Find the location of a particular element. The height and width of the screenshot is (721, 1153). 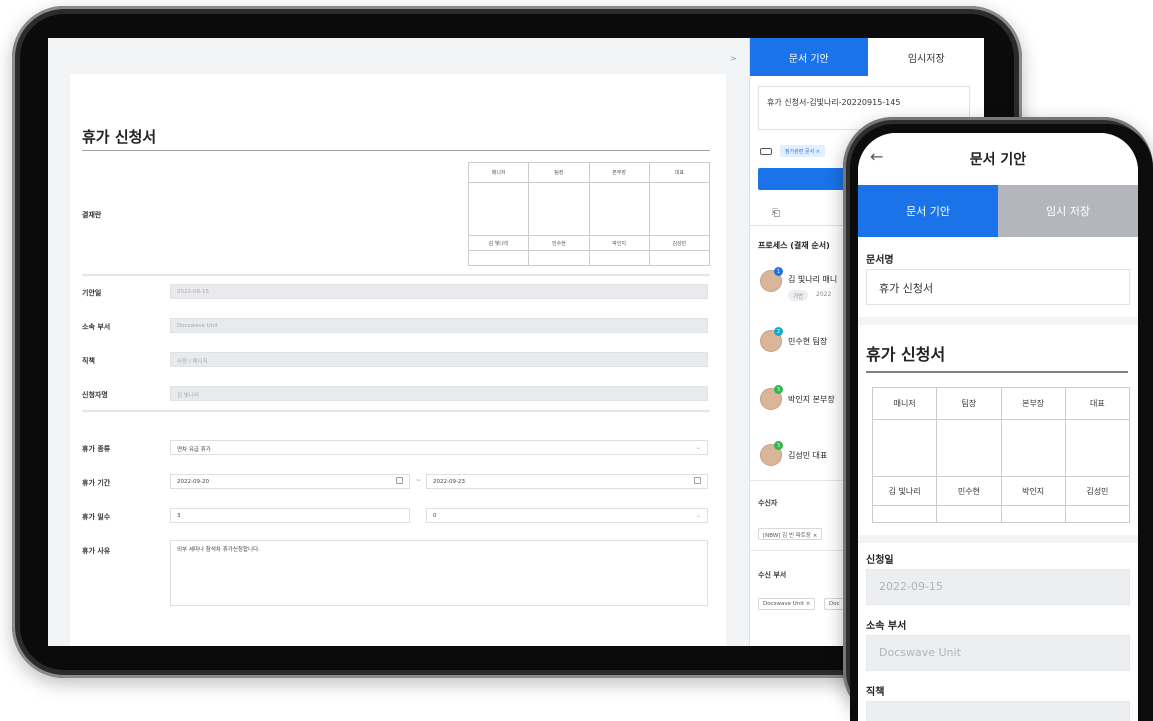

avatar: 1 is located at coordinates (771, 279).